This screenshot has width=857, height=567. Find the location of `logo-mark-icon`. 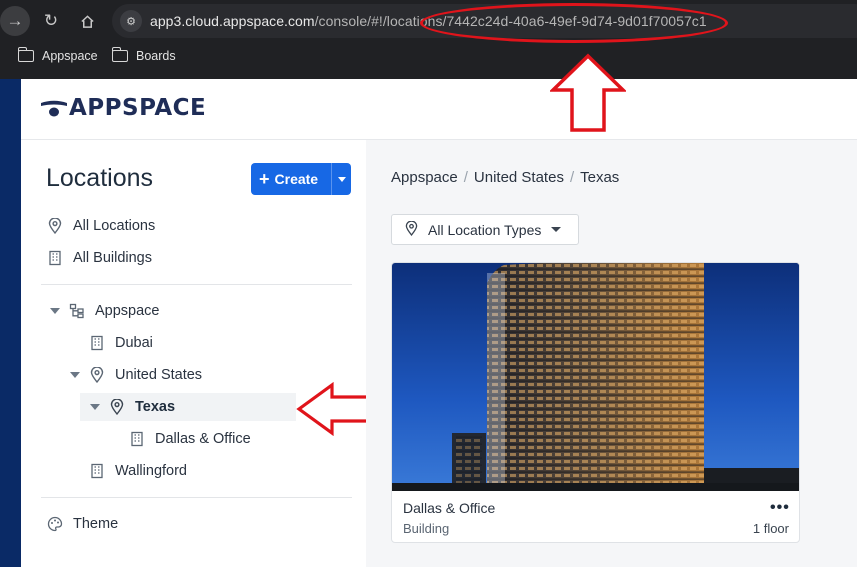

logo-mark-icon is located at coordinates (54, 108).